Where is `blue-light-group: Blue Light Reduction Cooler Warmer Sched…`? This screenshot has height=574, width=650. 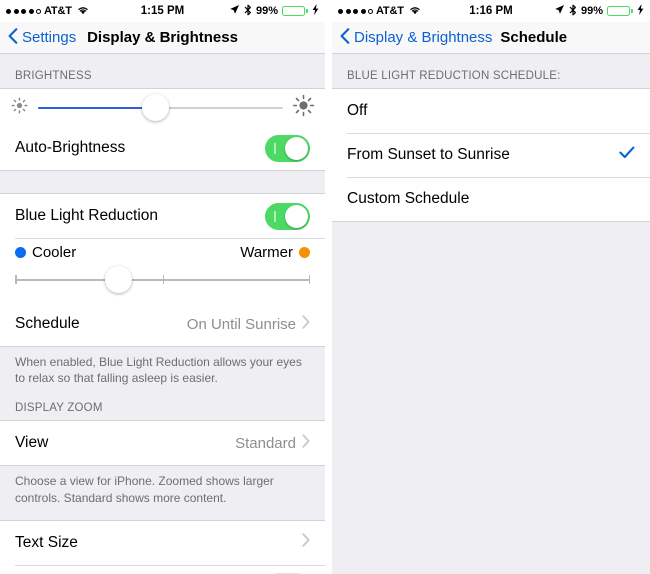
blue-light-group: Blue Light Reduction Cooler Warmer Sched… is located at coordinates (162, 270).